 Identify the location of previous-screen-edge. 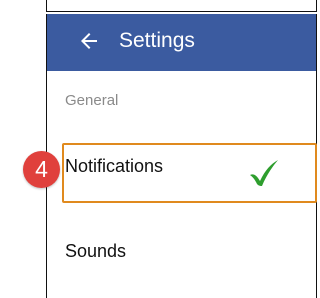
(181, 6).